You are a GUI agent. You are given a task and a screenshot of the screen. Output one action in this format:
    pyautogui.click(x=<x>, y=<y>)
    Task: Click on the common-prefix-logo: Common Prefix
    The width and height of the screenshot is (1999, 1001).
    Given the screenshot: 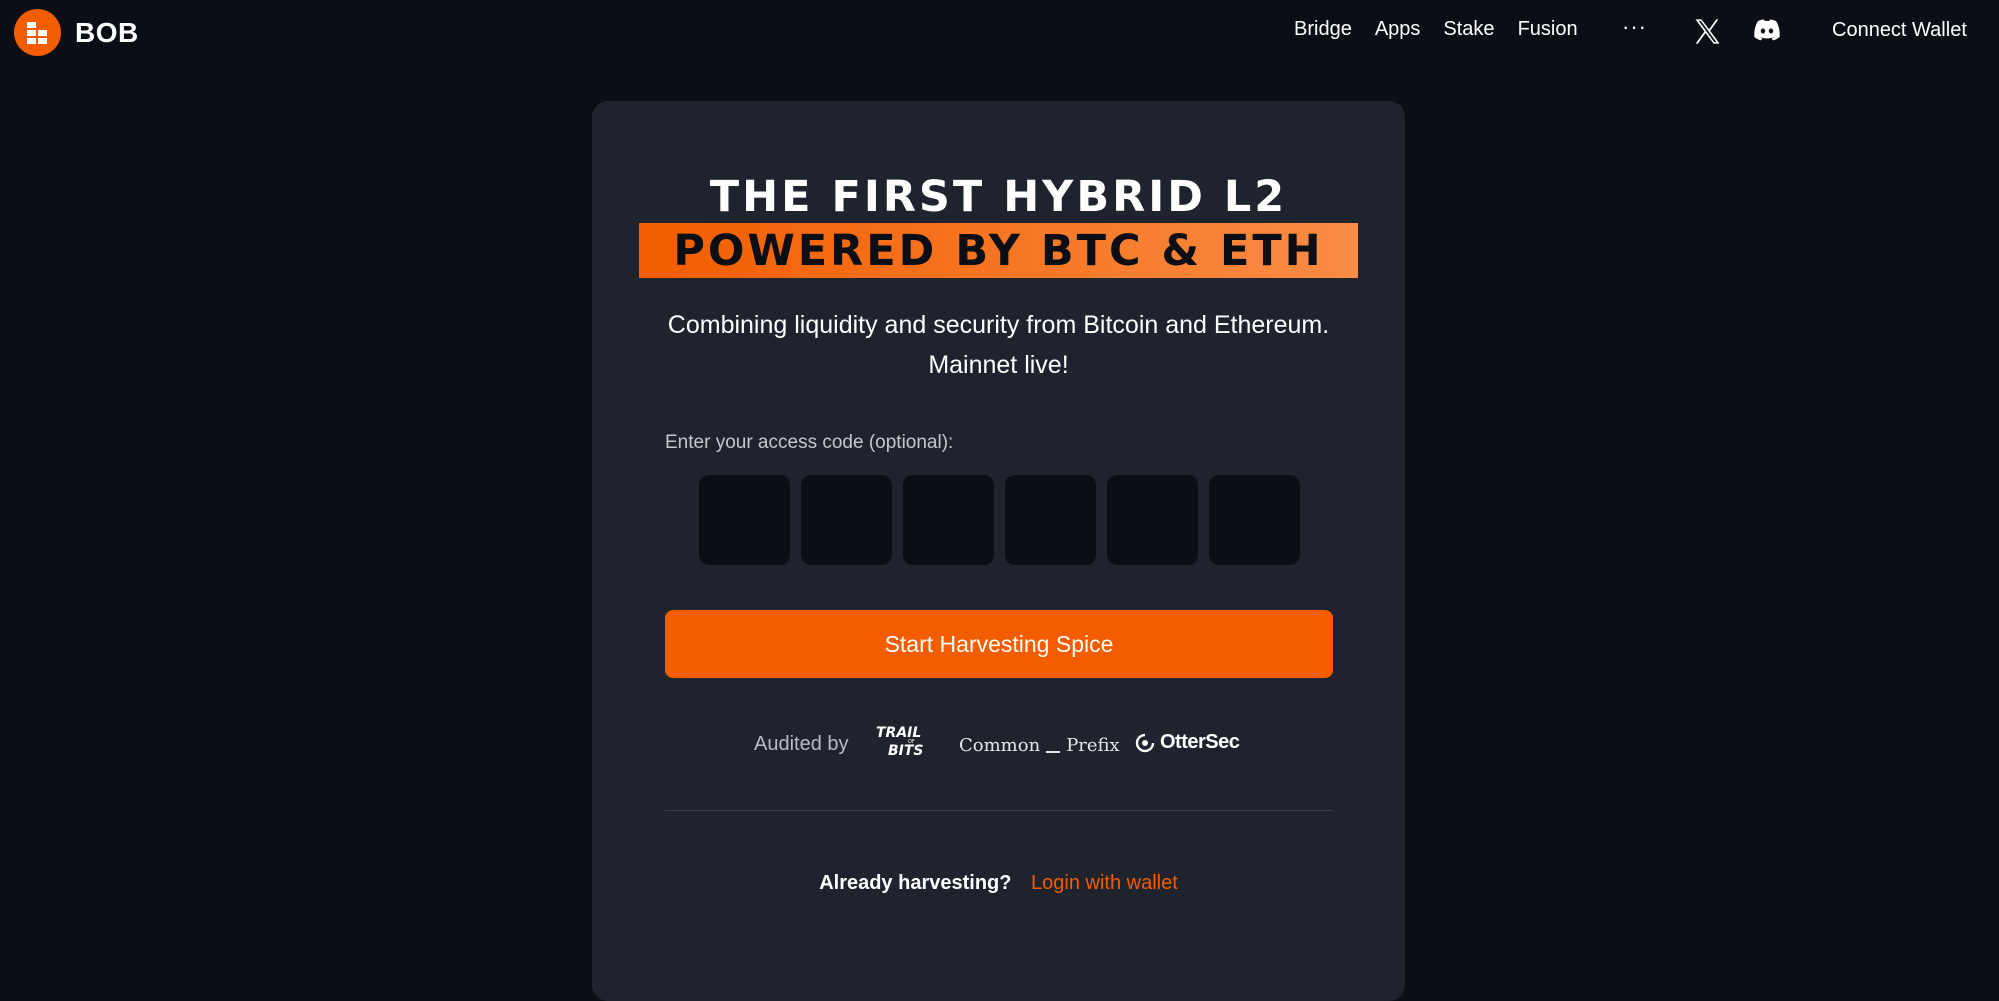 What is the action you would take?
    pyautogui.click(x=1039, y=745)
    